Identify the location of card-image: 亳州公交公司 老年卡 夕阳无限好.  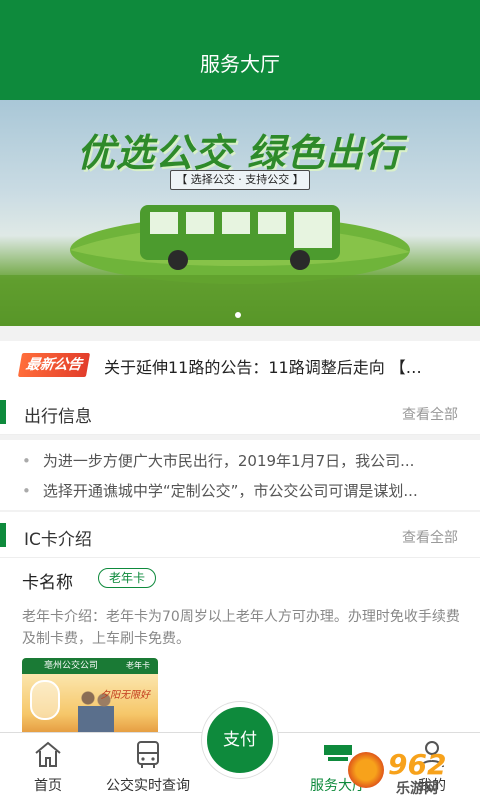
(90, 698).